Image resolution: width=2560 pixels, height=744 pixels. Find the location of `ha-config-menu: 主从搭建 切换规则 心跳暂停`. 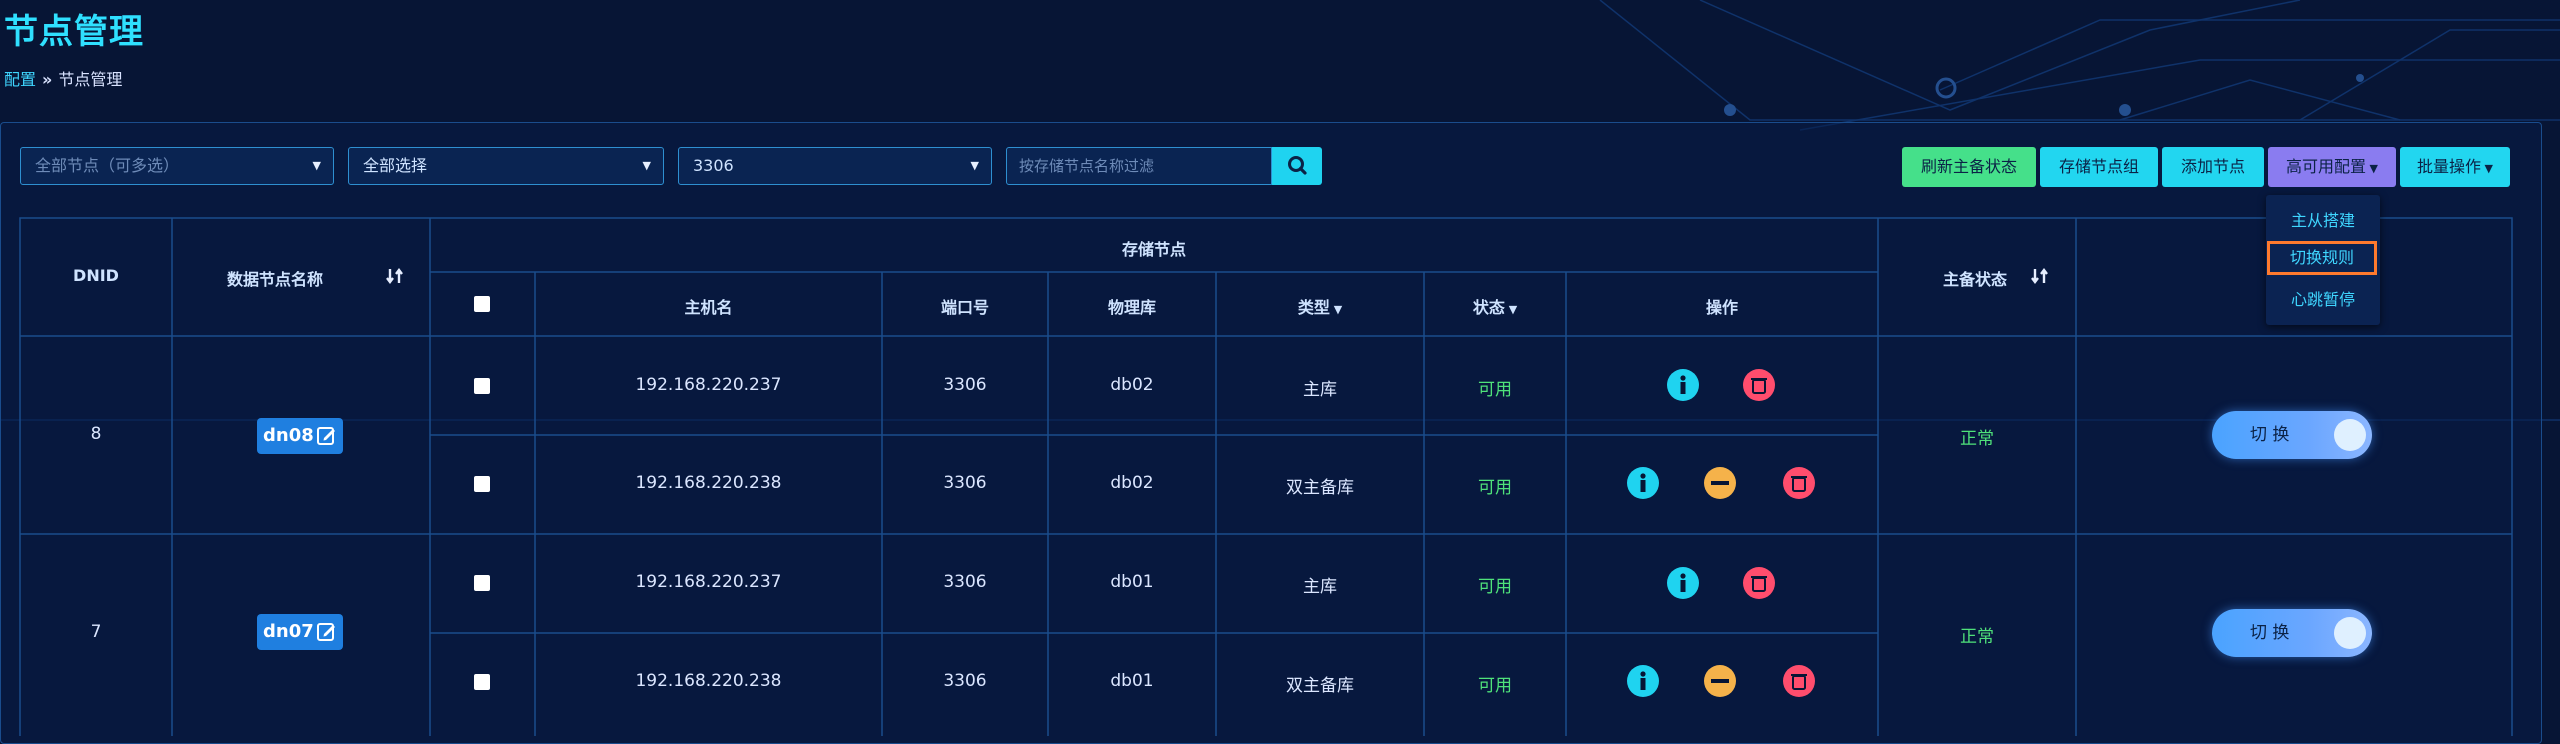

ha-config-menu: 主从搭建 切换规则 心跳暂停 is located at coordinates (2323, 260).